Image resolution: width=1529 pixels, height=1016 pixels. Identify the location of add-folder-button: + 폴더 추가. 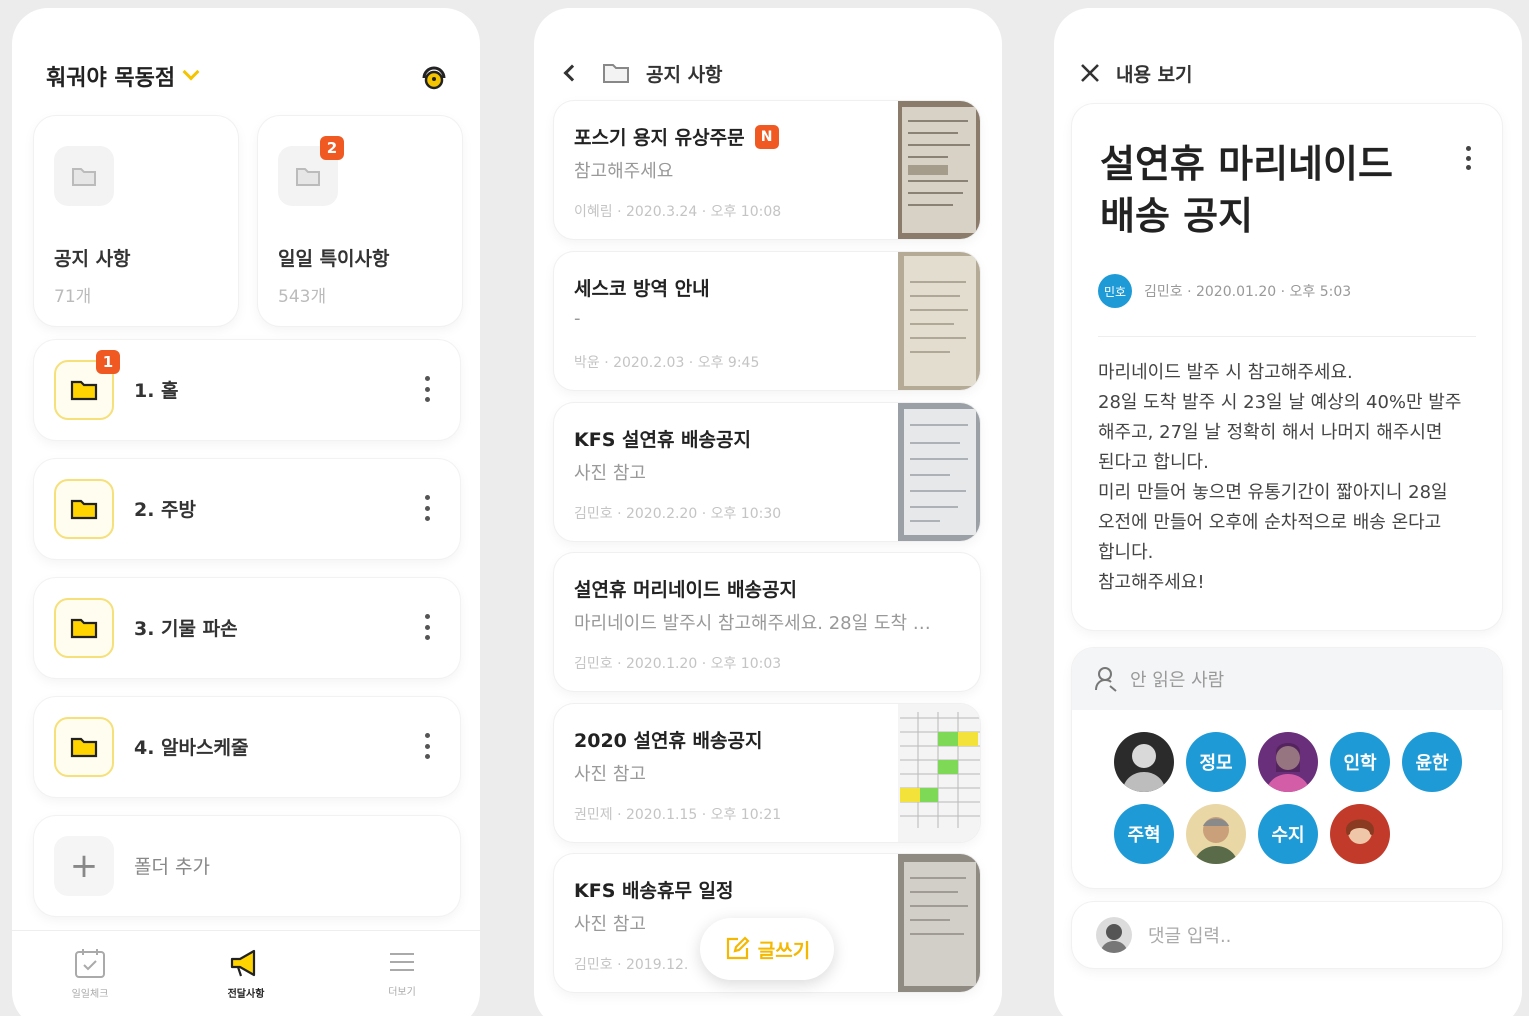
(247, 866).